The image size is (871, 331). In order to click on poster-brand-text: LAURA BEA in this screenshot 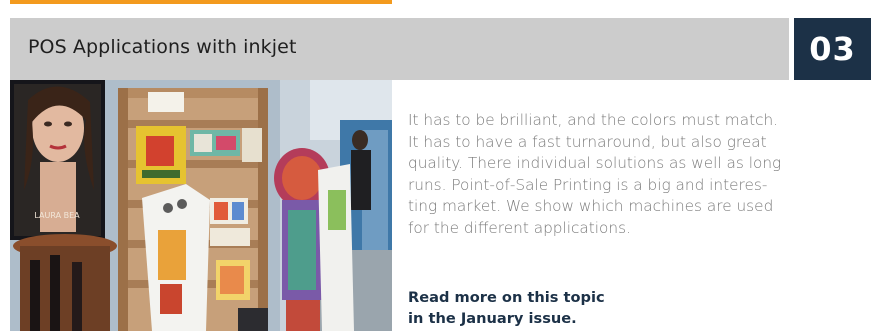, I will do `click(57, 215)`.